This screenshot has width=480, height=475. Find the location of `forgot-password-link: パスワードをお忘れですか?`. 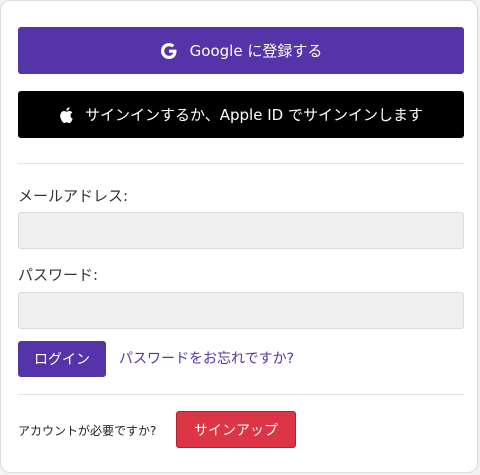

forgot-password-link: パスワードをお忘れですか? is located at coordinates (206, 358).